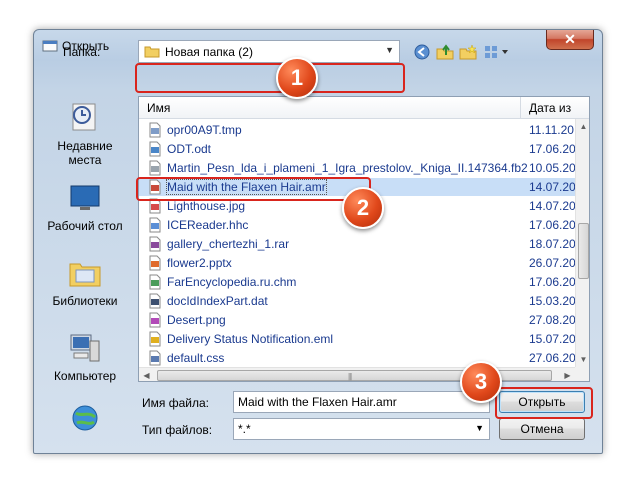  What do you see at coordinates (357, 374) in the screenshot?
I see `horizontal-scrollbar: ◀ ||| ▶` at bounding box center [357, 374].